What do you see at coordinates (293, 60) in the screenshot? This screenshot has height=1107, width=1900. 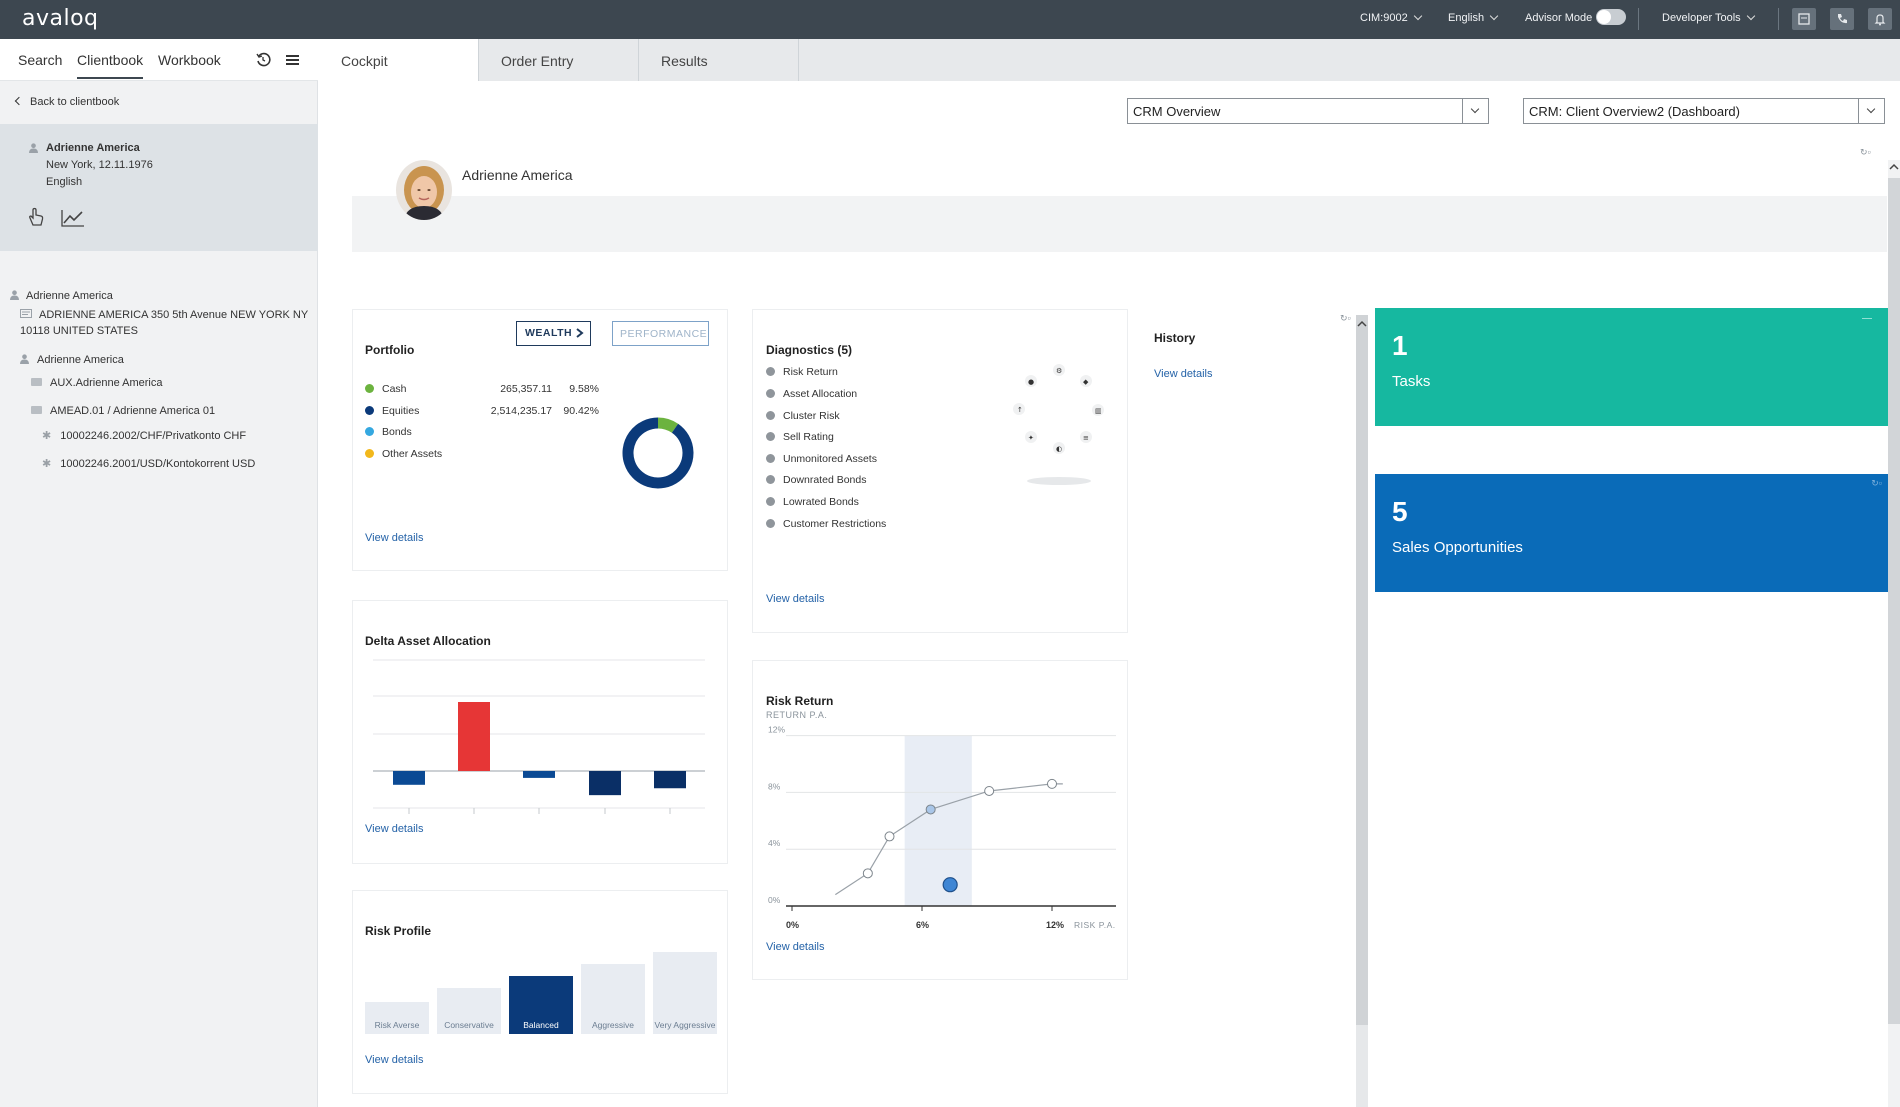 I see `menu-icon` at bounding box center [293, 60].